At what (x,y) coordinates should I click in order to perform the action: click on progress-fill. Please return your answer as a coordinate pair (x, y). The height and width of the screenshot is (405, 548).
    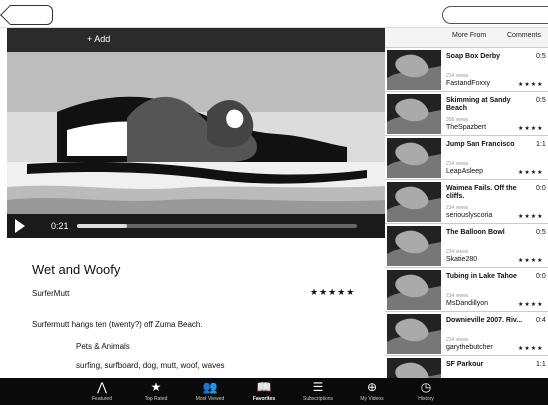
    Looking at the image, I should click on (102, 226).